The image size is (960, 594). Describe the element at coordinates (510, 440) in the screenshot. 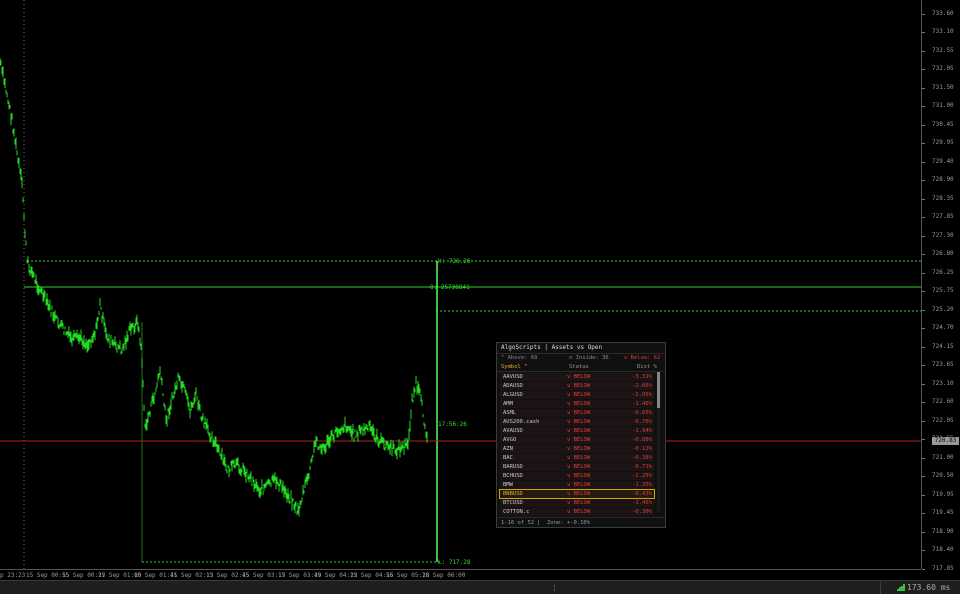

I see `asset-symbol: AVGO` at that location.